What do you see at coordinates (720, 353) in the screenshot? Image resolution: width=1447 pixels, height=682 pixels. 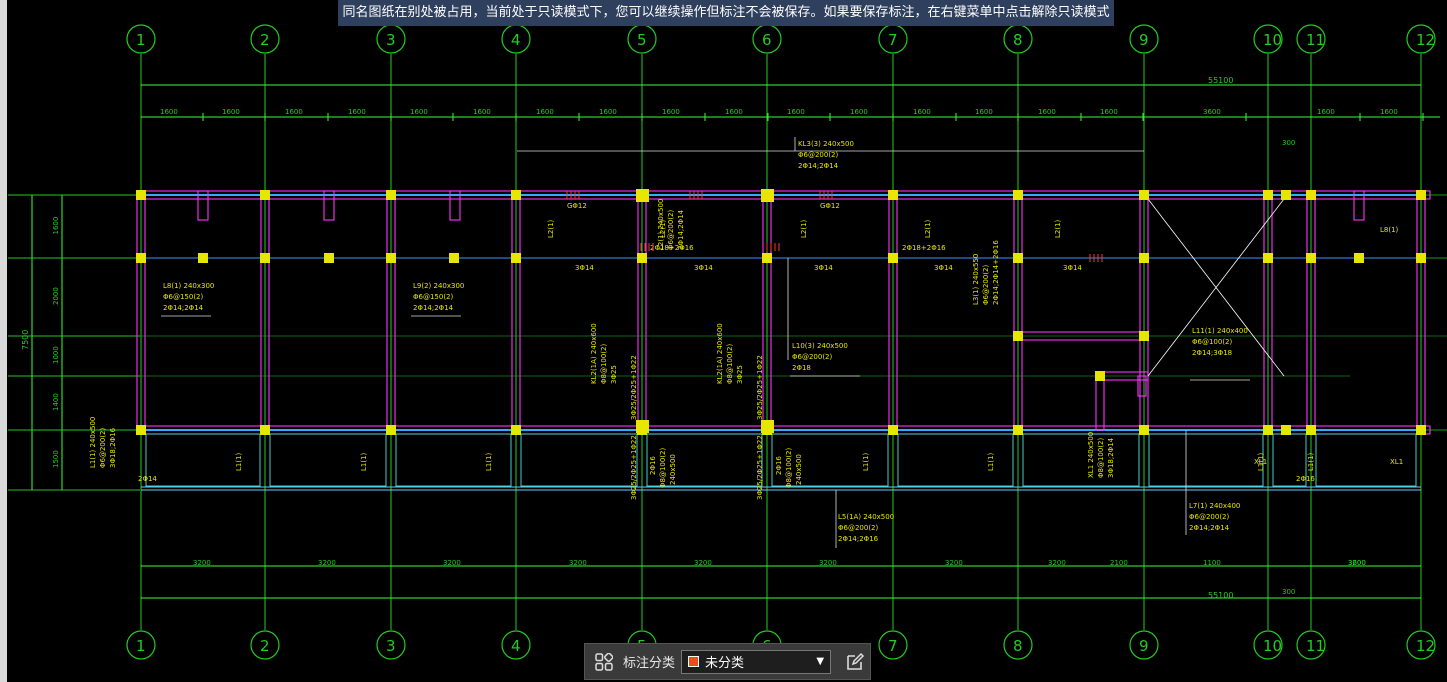 I see `beam-label-kl2: KL2(1A) 240x600` at bounding box center [720, 353].